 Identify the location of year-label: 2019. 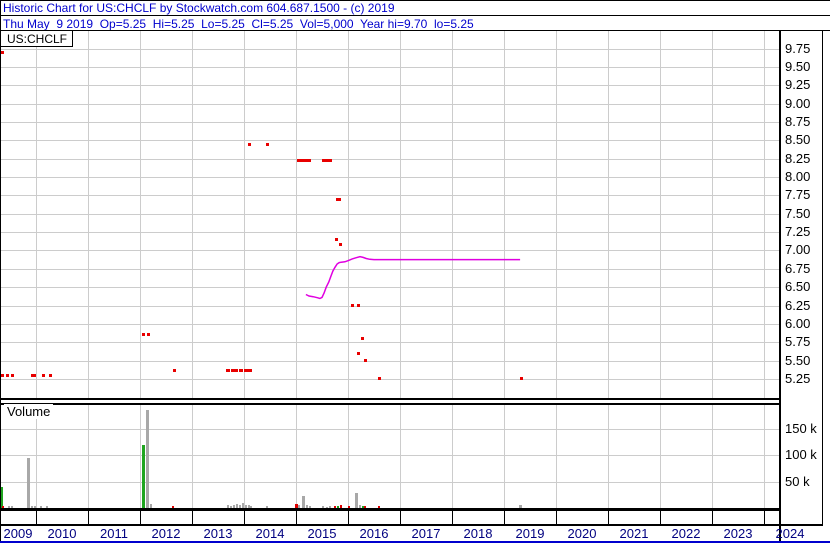
(530, 533).